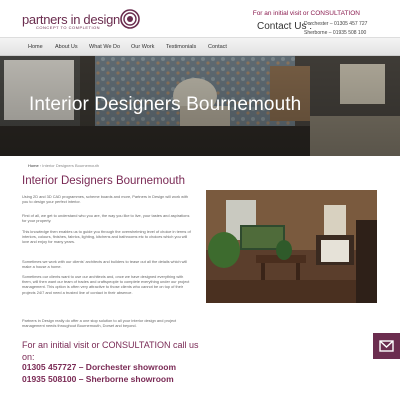 This screenshot has height=400, width=400. I want to click on mail-button, so click(386, 346).